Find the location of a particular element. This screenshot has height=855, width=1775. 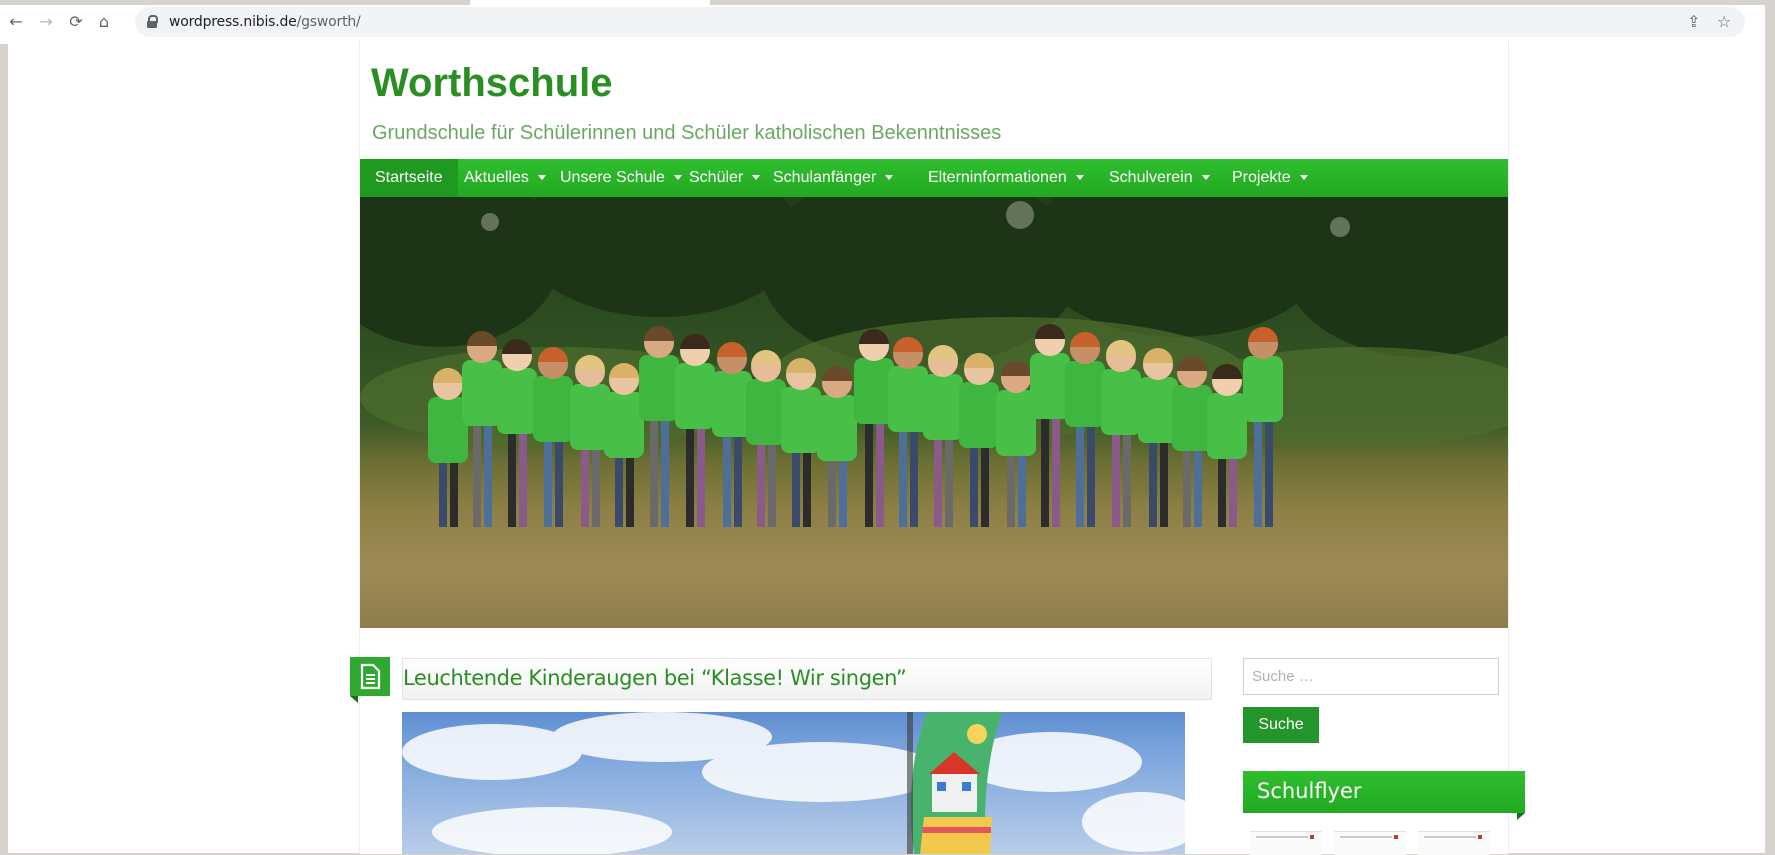

menu-item-aktuelles: Aktuelles is located at coordinates (505, 178).